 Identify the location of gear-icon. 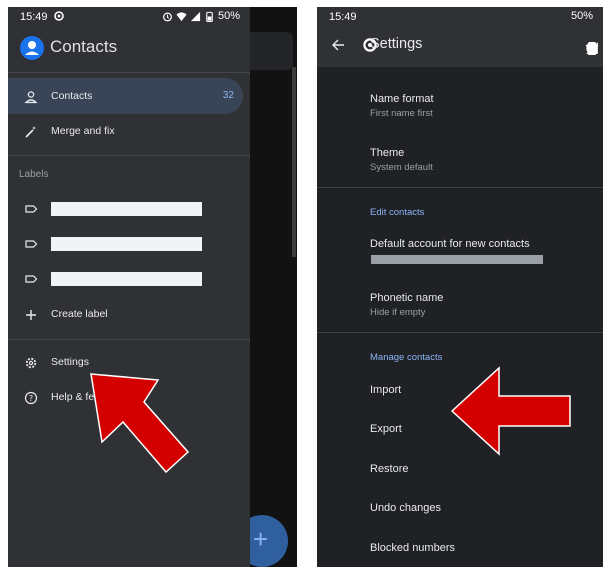
(31, 363).